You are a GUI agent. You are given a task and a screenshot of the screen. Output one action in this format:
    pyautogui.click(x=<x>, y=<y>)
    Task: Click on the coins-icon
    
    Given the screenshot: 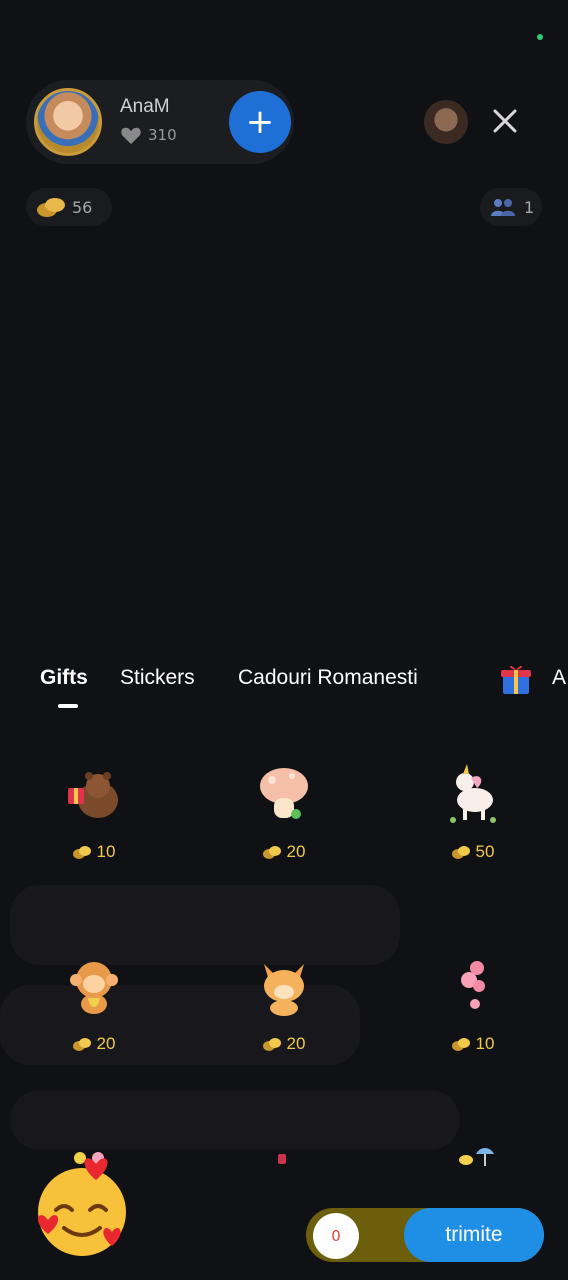 What is the action you would take?
    pyautogui.click(x=51, y=207)
    